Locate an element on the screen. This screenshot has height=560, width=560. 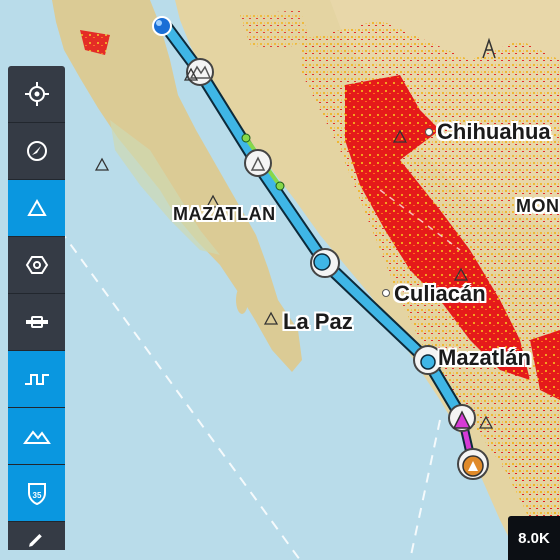
crosshair-icon is located at coordinates (36, 94).